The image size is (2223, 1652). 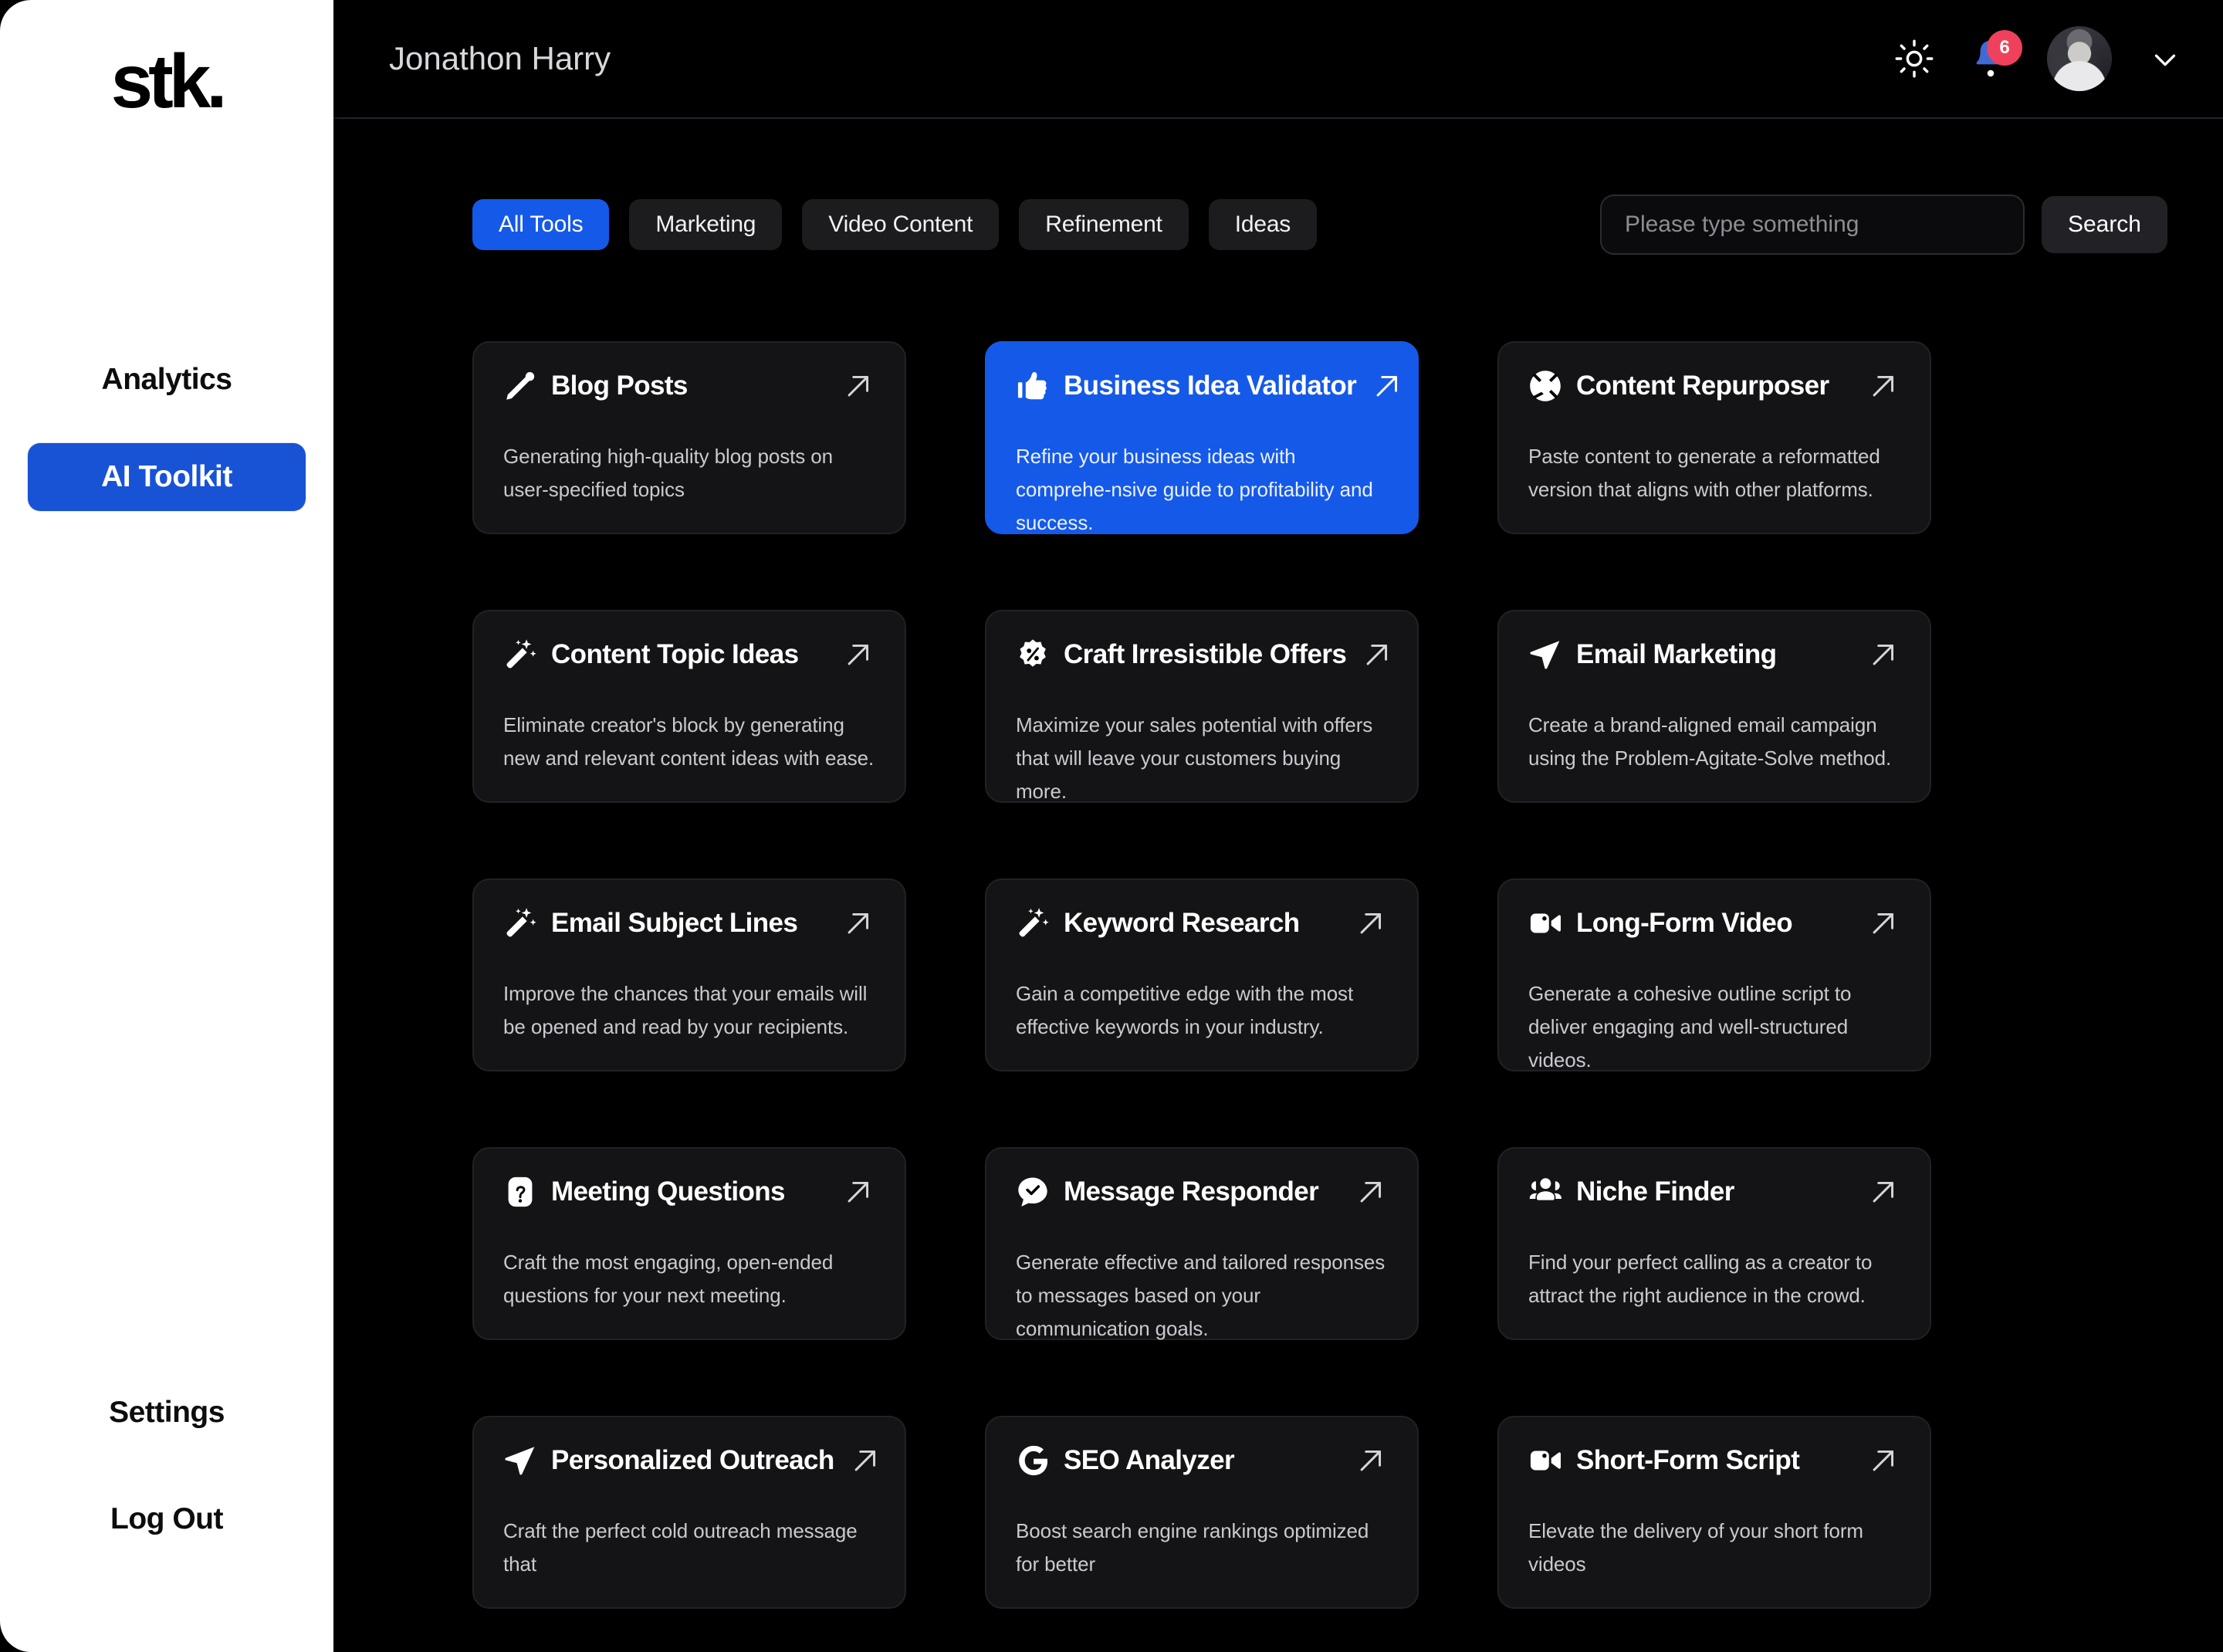 I want to click on tool-card-header: SEO Analyzer, so click(x=1202, y=1461).